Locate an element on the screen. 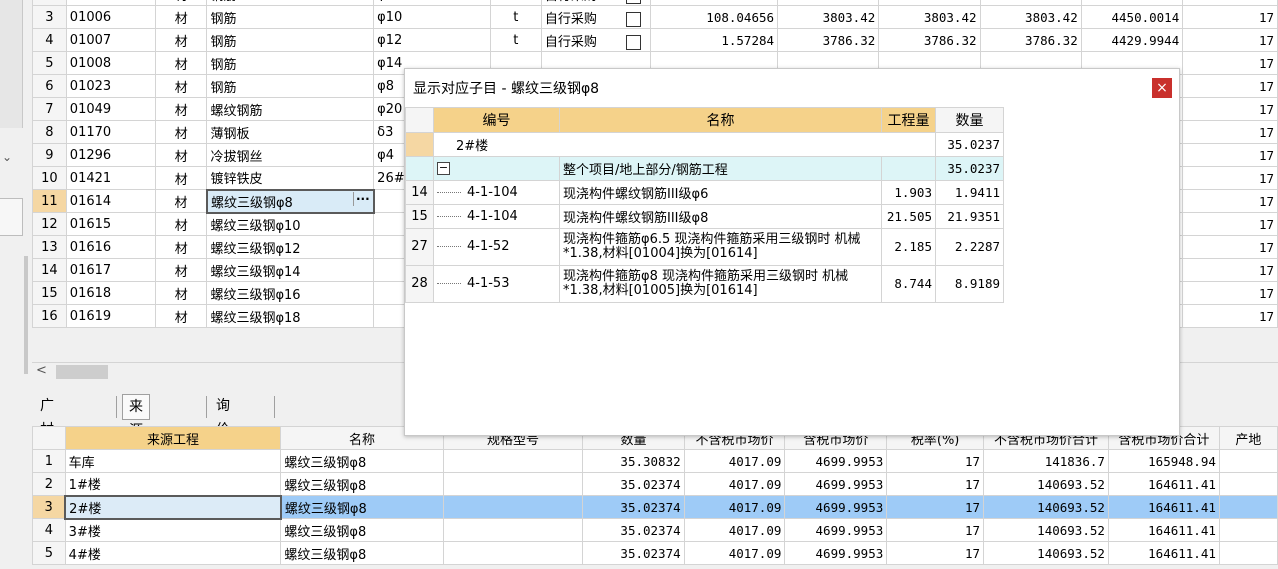  code-cell: 01617 is located at coordinates (111, 270).